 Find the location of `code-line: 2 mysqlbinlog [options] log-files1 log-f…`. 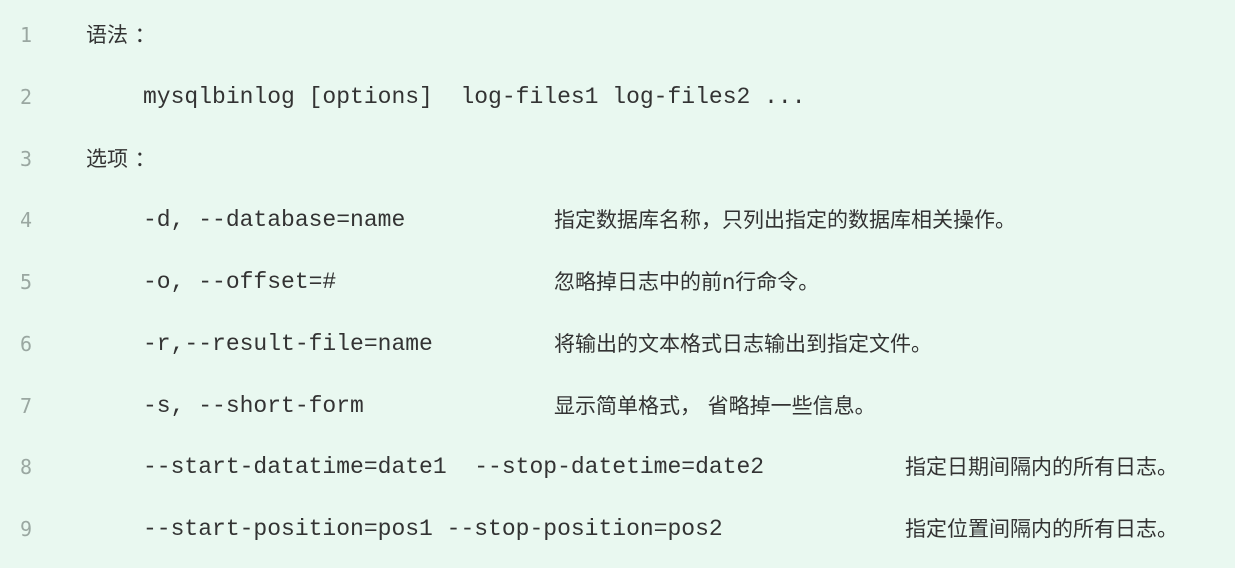

code-line: 2 mysqlbinlog [options] log-files1 log-f… is located at coordinates (617, 97).